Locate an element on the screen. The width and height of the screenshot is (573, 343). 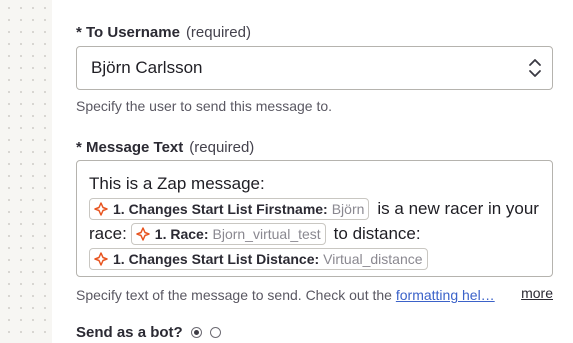
more-link: more is located at coordinates (537, 293).